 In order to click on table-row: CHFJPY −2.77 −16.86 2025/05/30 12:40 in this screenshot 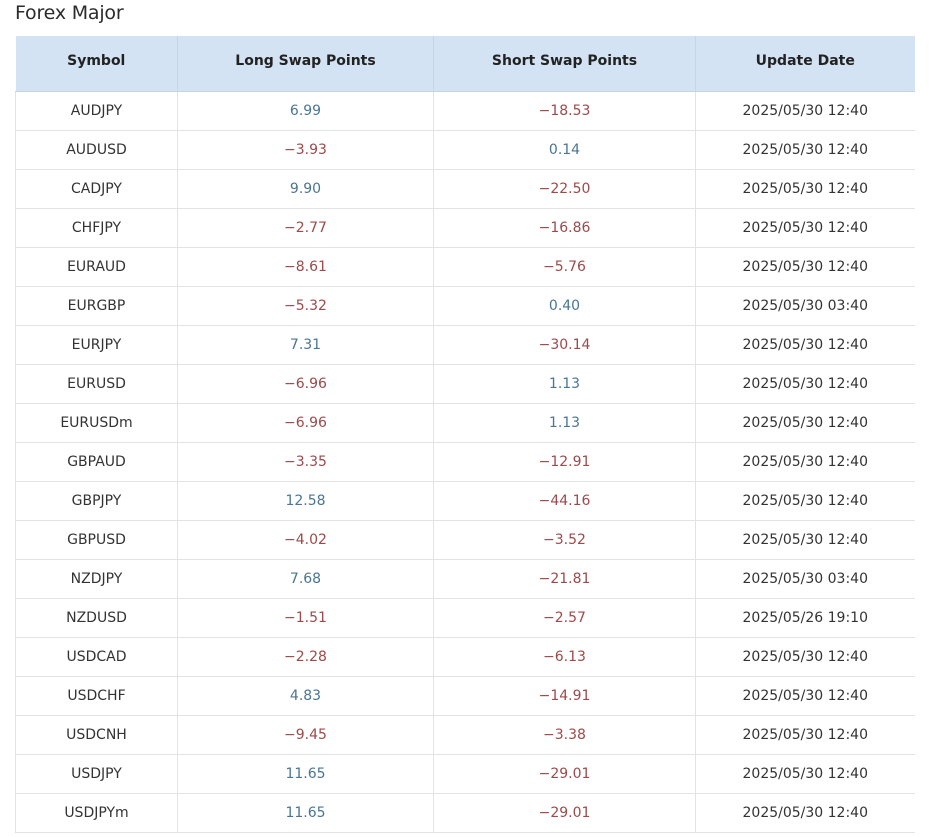, I will do `click(465, 228)`.